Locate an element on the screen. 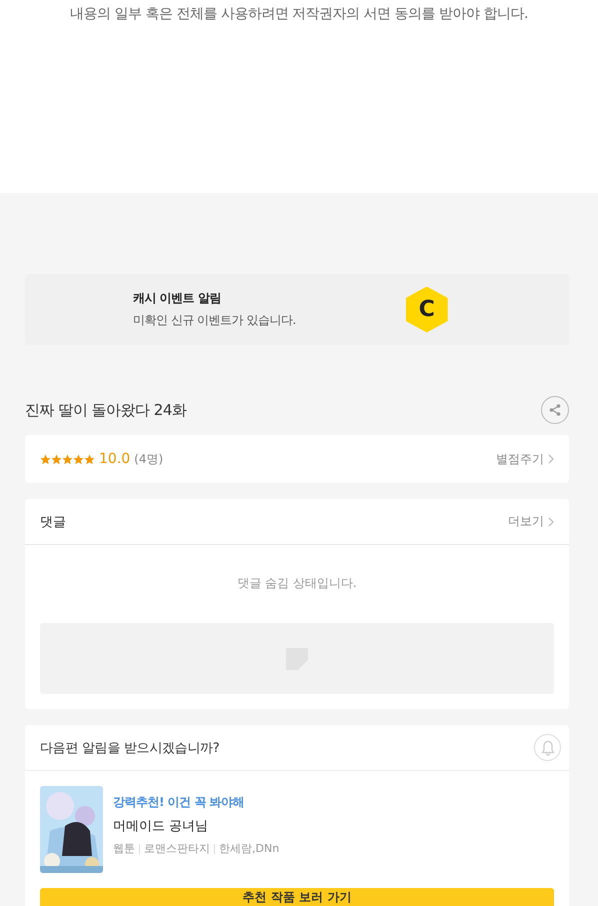 The image size is (598, 906). share-icon is located at coordinates (555, 410).